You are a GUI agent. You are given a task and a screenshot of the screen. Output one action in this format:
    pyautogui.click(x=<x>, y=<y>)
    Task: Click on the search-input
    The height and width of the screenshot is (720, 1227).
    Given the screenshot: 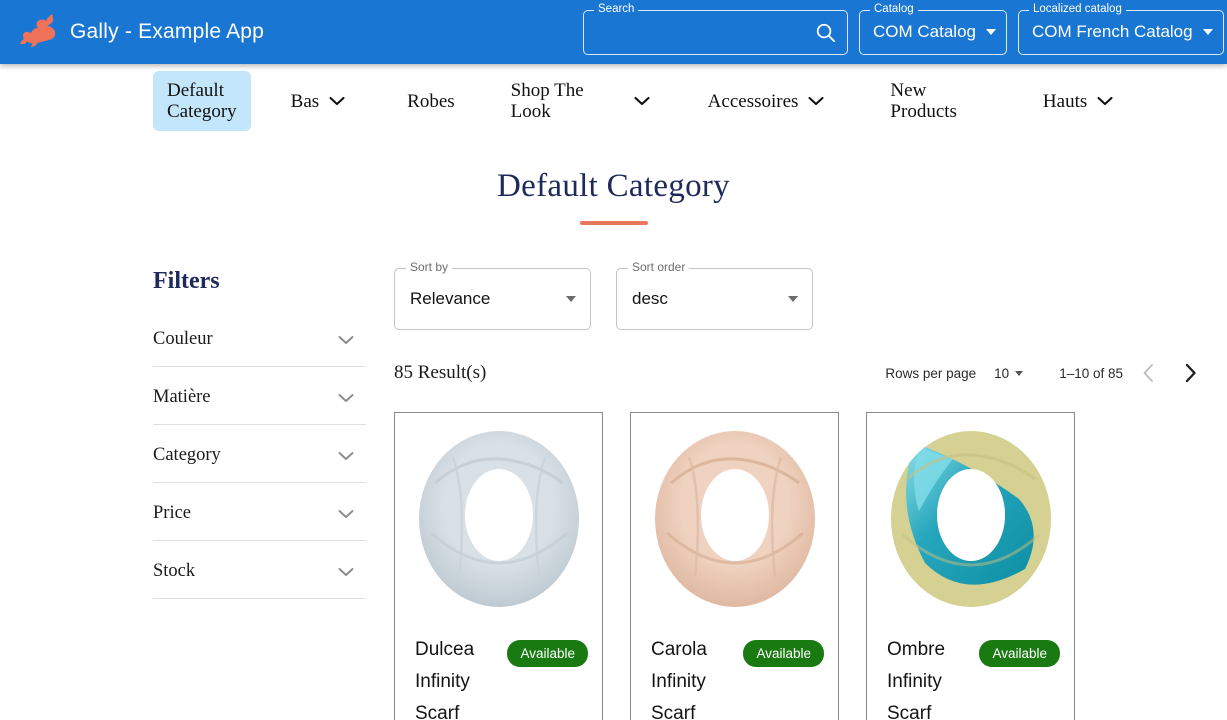 What is the action you would take?
    pyautogui.click(x=699, y=32)
    